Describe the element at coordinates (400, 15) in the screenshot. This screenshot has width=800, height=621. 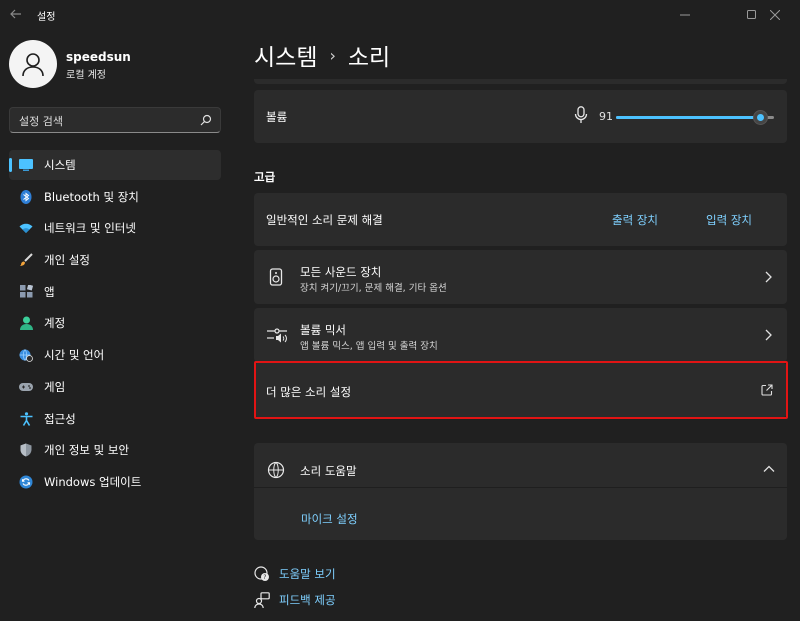
I see `title-bar: 설정` at that location.